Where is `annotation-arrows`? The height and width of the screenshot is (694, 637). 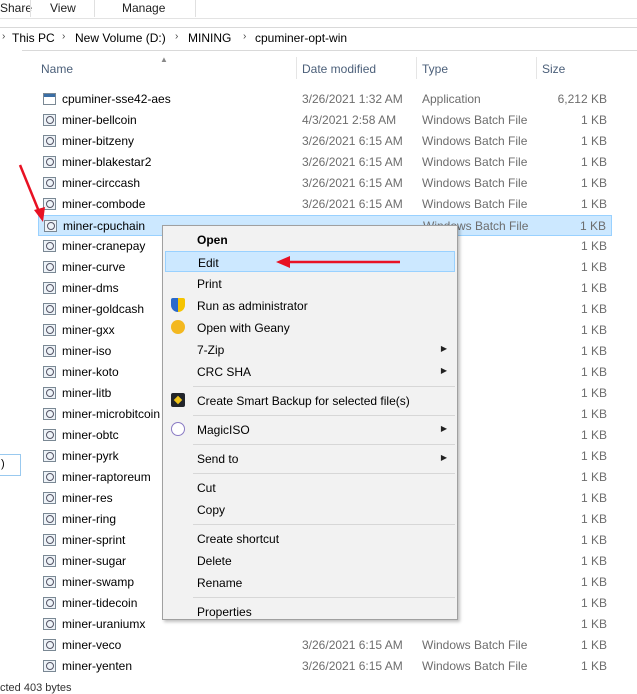
annotation-arrows is located at coordinates (209, 216).